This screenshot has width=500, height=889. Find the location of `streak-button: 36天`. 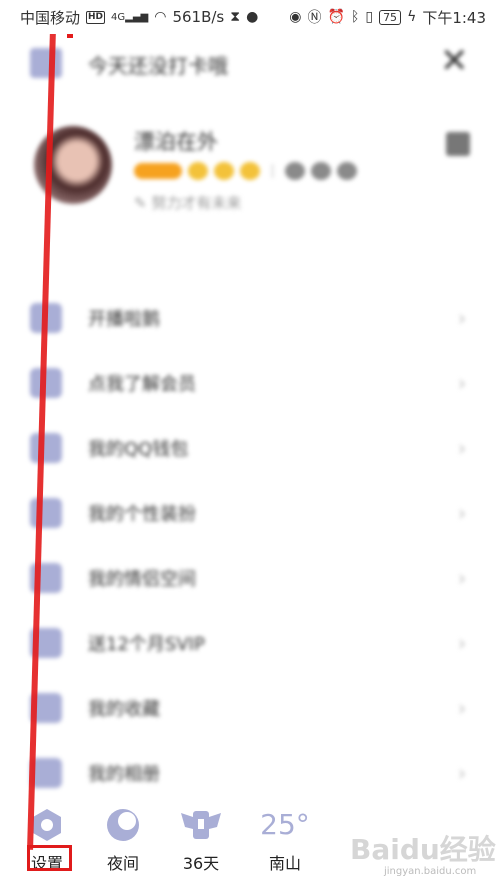

streak-button: 36天 is located at coordinates (201, 839).